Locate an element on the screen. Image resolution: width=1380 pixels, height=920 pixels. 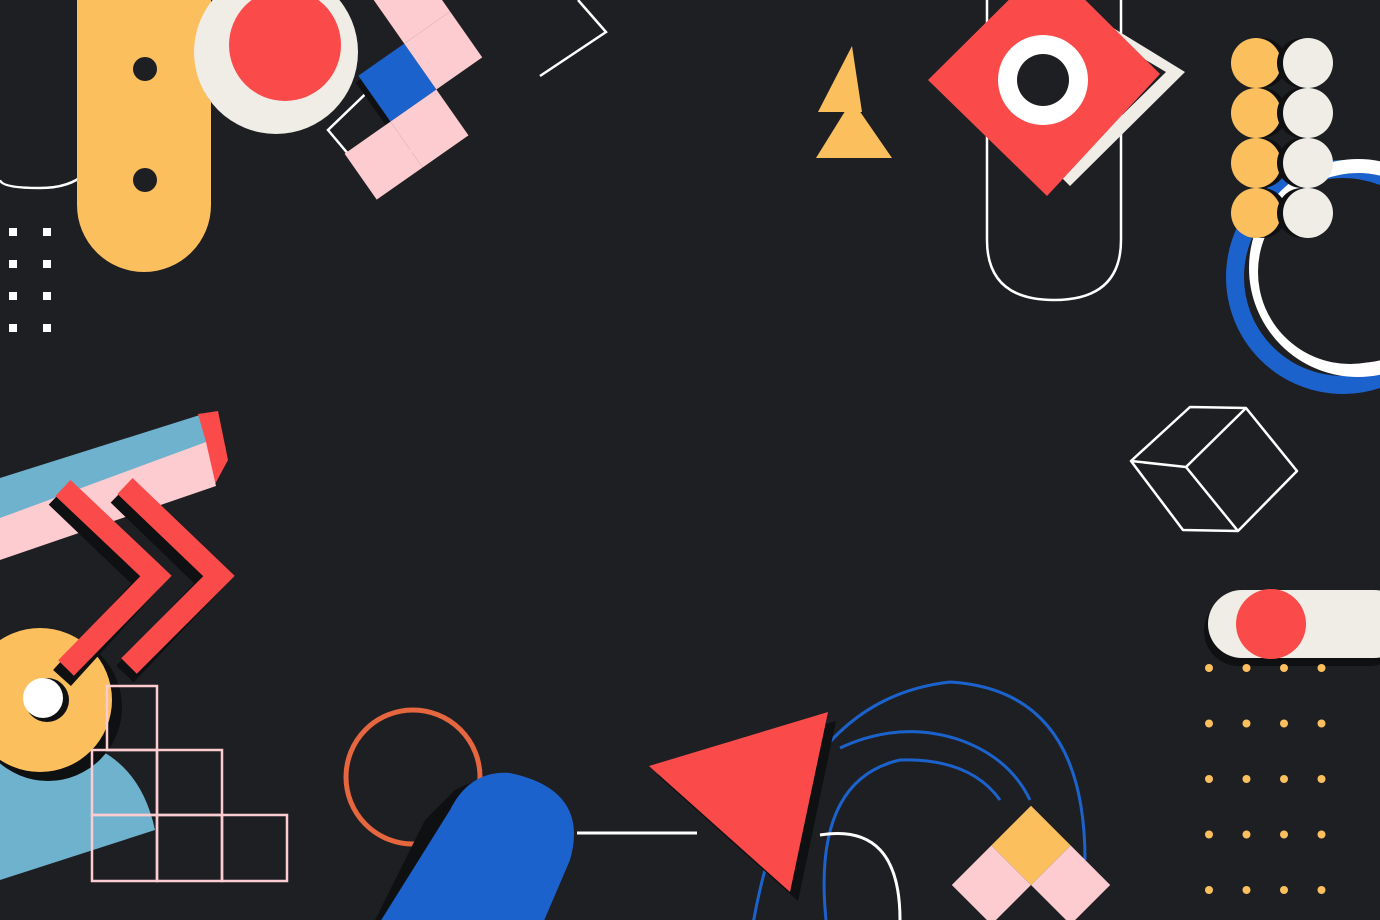
yellow-pill-hole-top is located at coordinates (145, 69).